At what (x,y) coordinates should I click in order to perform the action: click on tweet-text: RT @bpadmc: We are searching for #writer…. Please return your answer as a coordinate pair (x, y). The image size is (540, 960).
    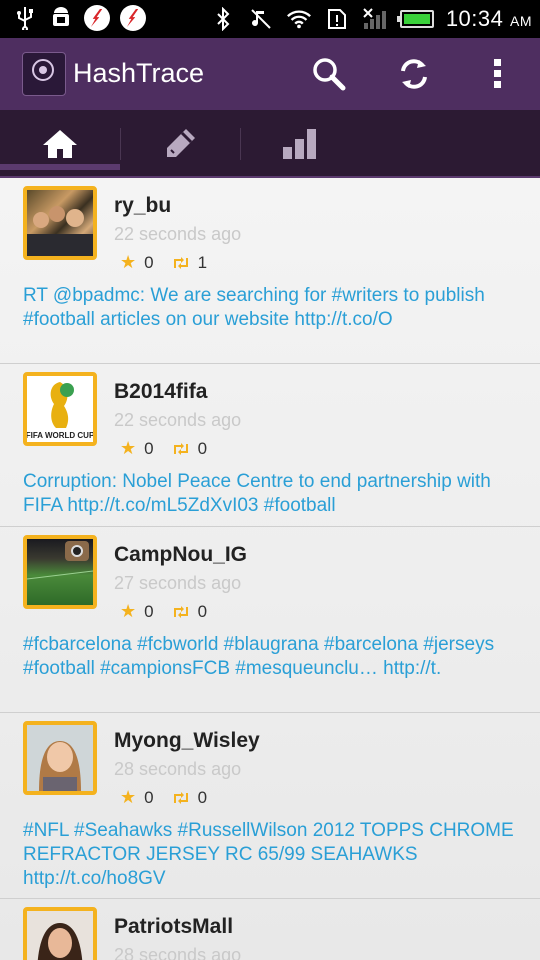
    Looking at the image, I should click on (273, 308).